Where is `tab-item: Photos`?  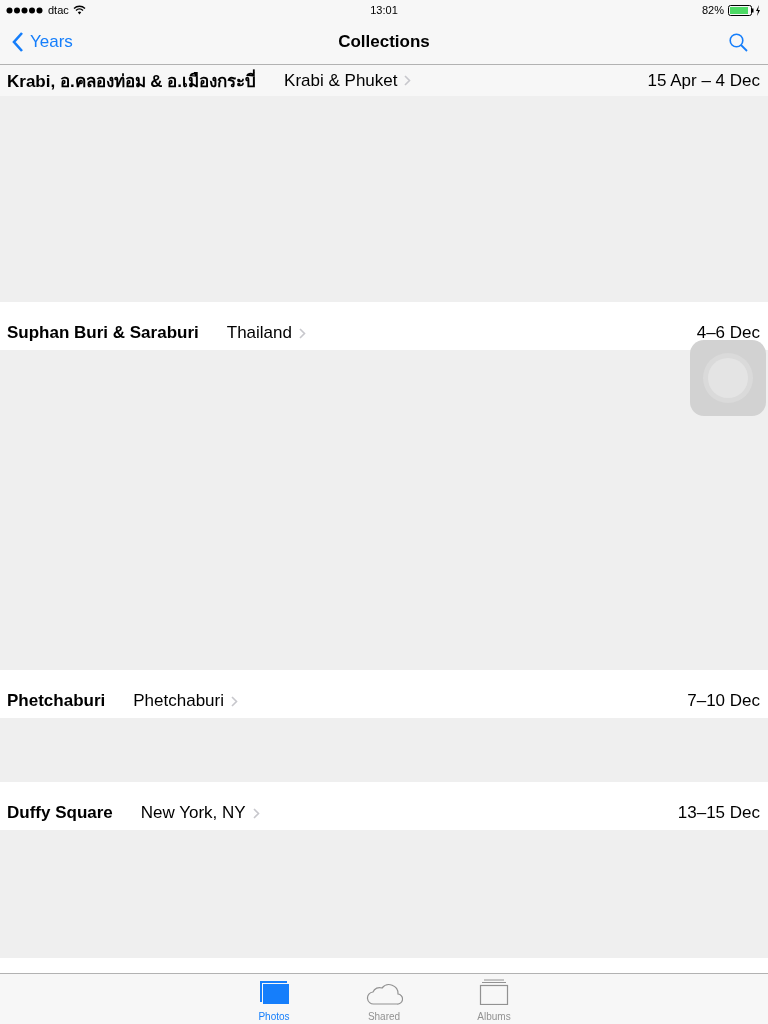 tab-item: Photos is located at coordinates (274, 999).